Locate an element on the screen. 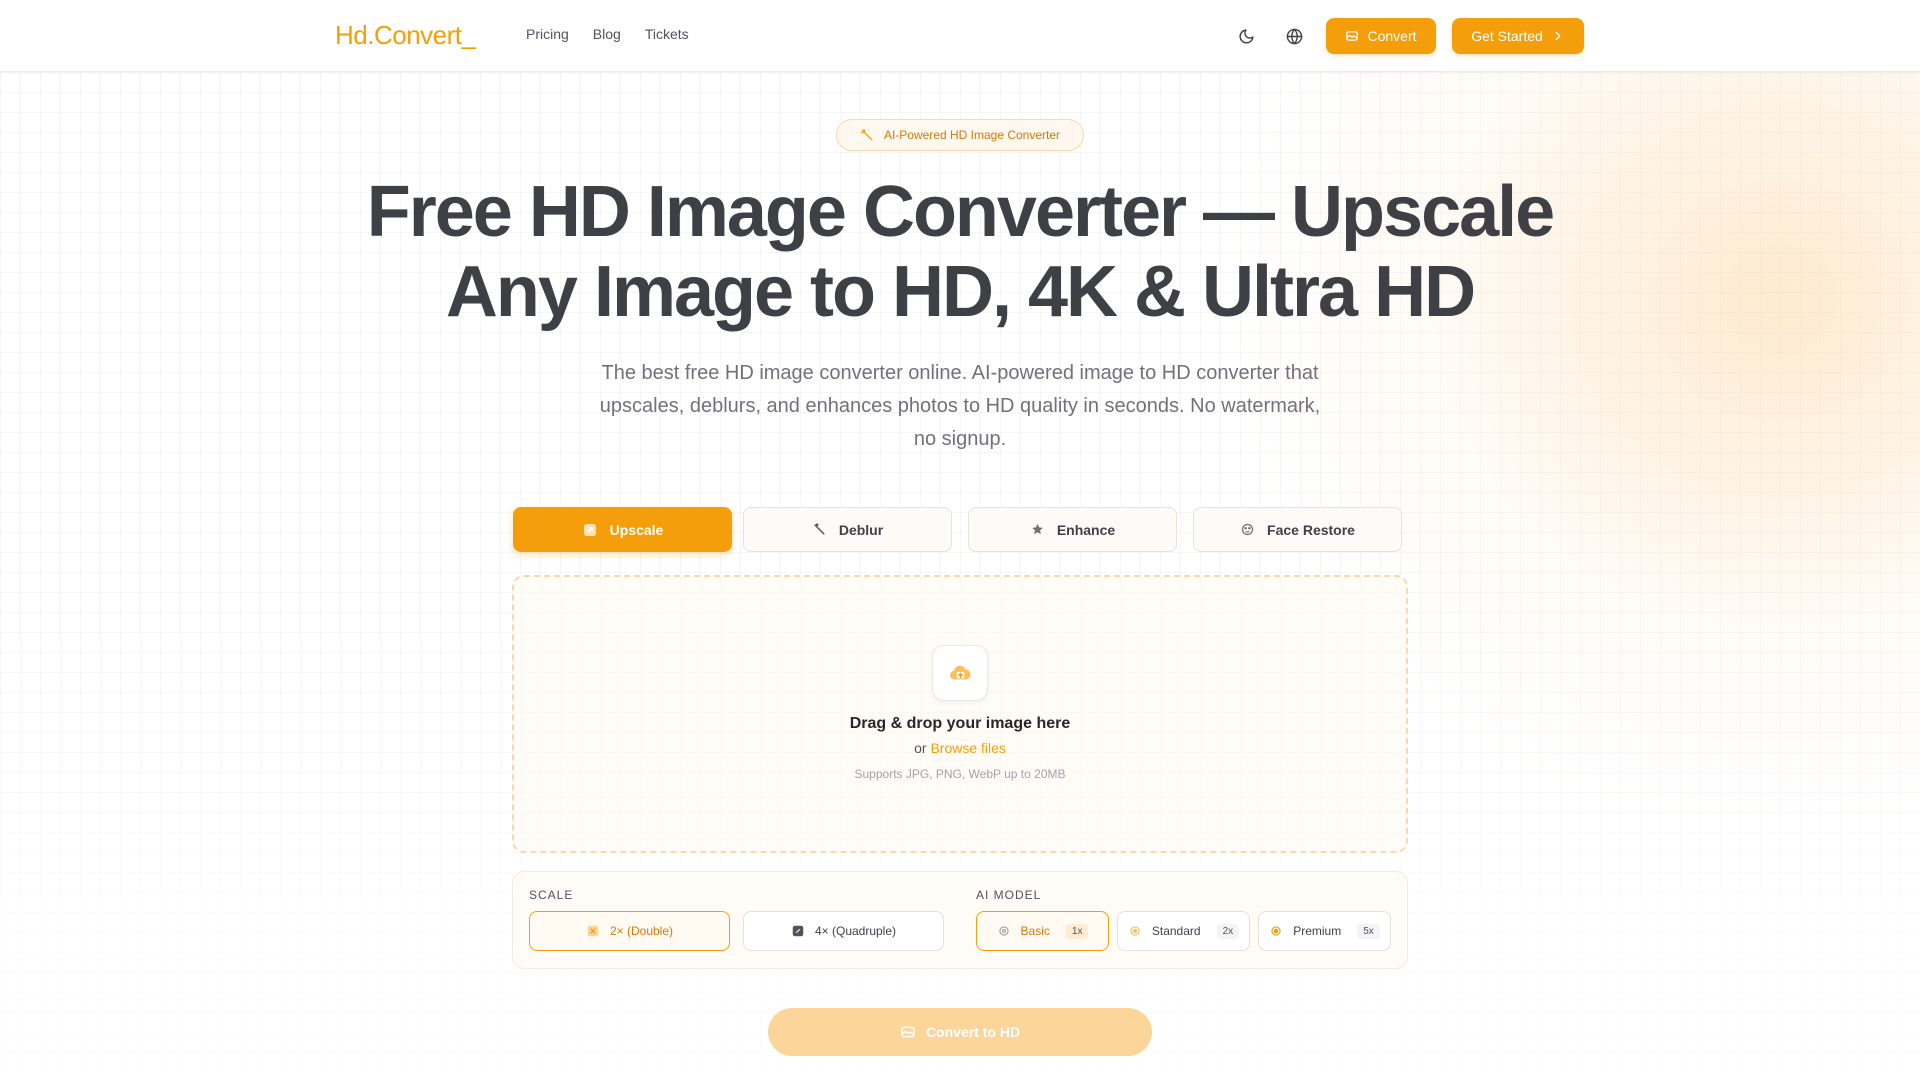 The width and height of the screenshot is (1920, 1080). model-option-premium: Premium 5x is located at coordinates (1324, 931).